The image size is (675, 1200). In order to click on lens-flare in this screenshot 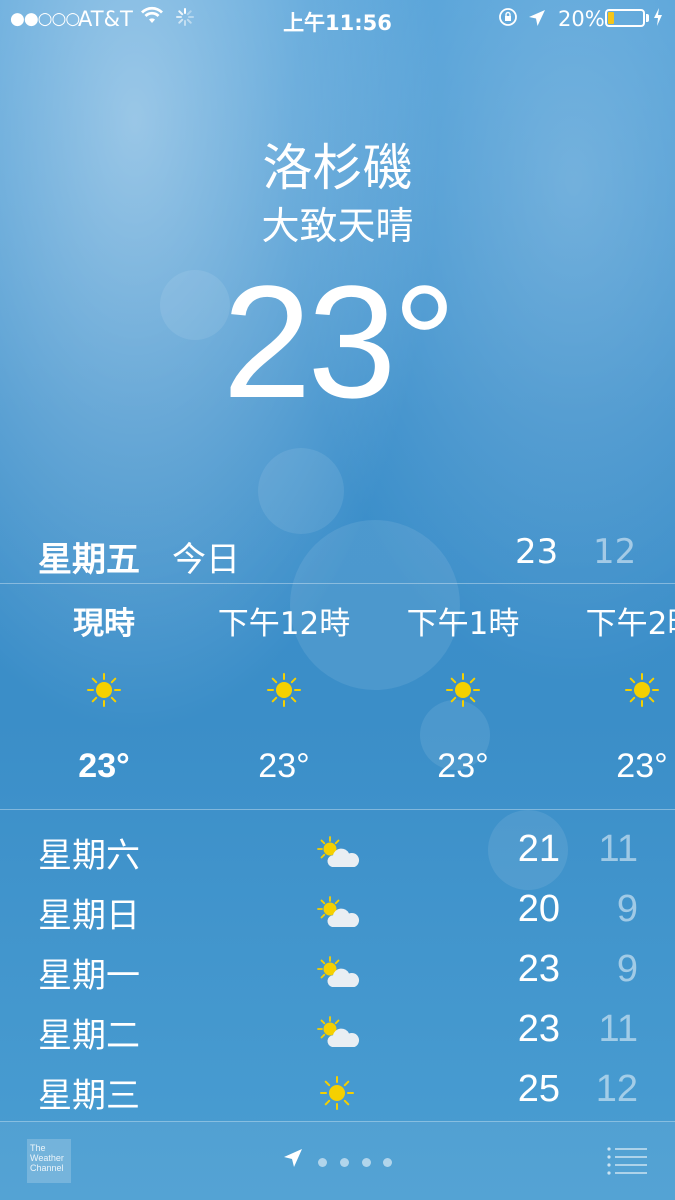, I will do `click(301, 491)`.